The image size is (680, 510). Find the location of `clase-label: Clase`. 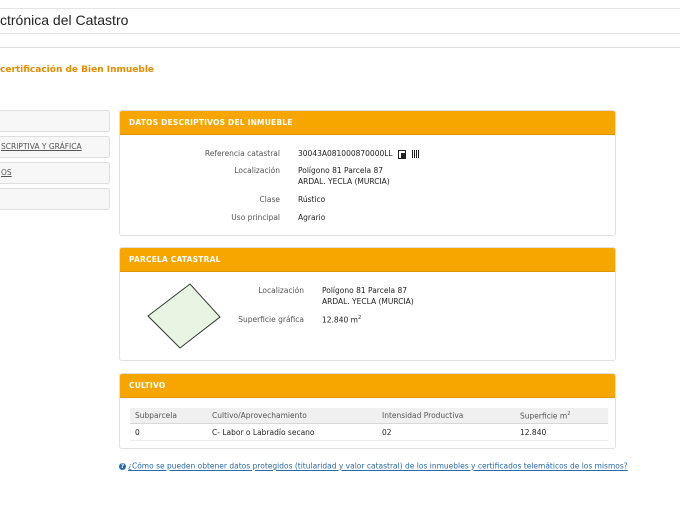

clase-label: Clase is located at coordinates (269, 199).